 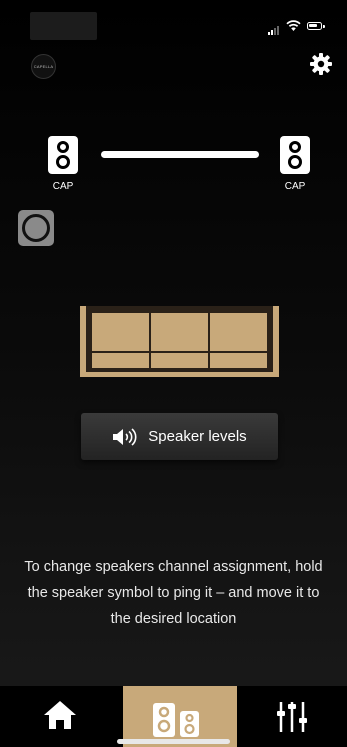 I want to click on speaker-levels-button: Speaker levels, so click(x=179, y=436).